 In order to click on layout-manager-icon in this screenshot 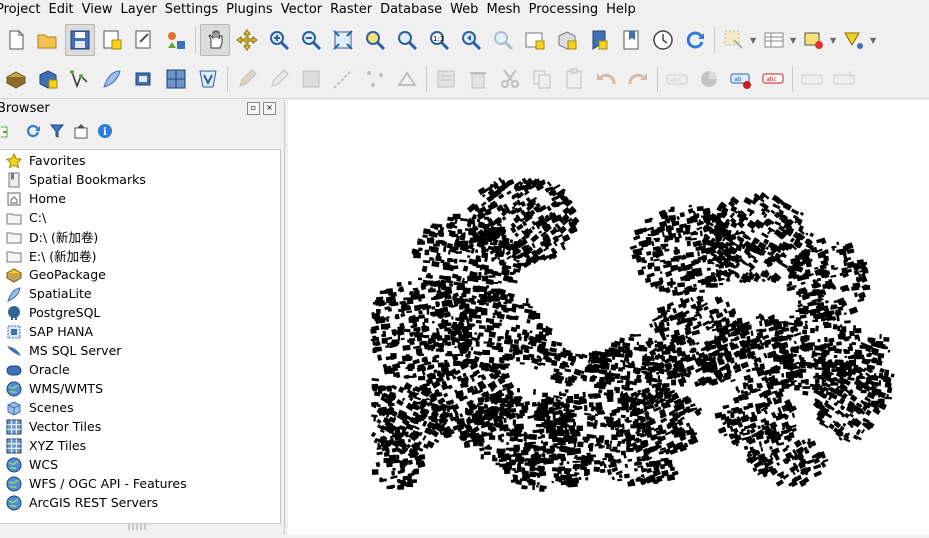, I will do `click(144, 40)`.